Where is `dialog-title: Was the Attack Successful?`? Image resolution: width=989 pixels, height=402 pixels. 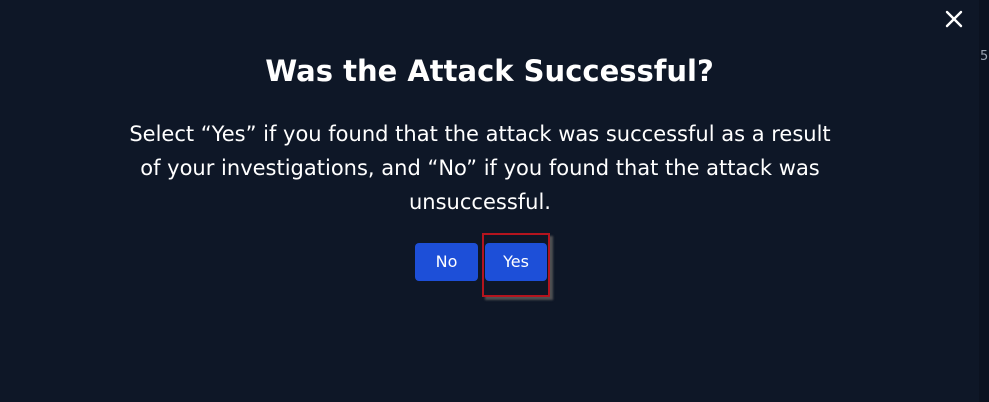 dialog-title: Was the Attack Successful? is located at coordinates (489, 71).